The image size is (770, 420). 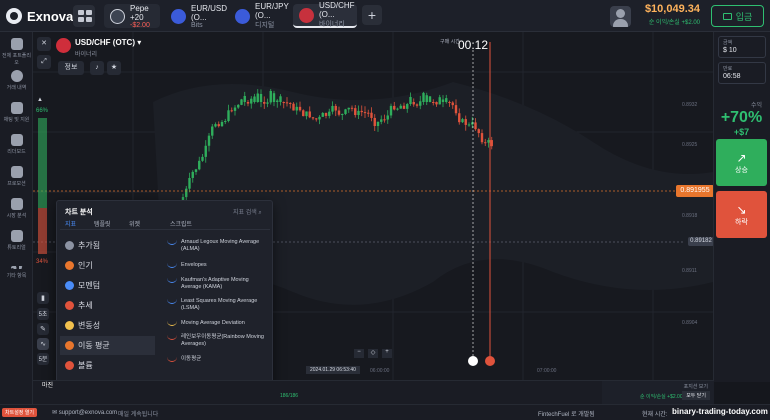 What do you see at coordinates (696, 395) in the screenshot?
I see `close-all-button: 모두 닫기` at bounding box center [696, 395].